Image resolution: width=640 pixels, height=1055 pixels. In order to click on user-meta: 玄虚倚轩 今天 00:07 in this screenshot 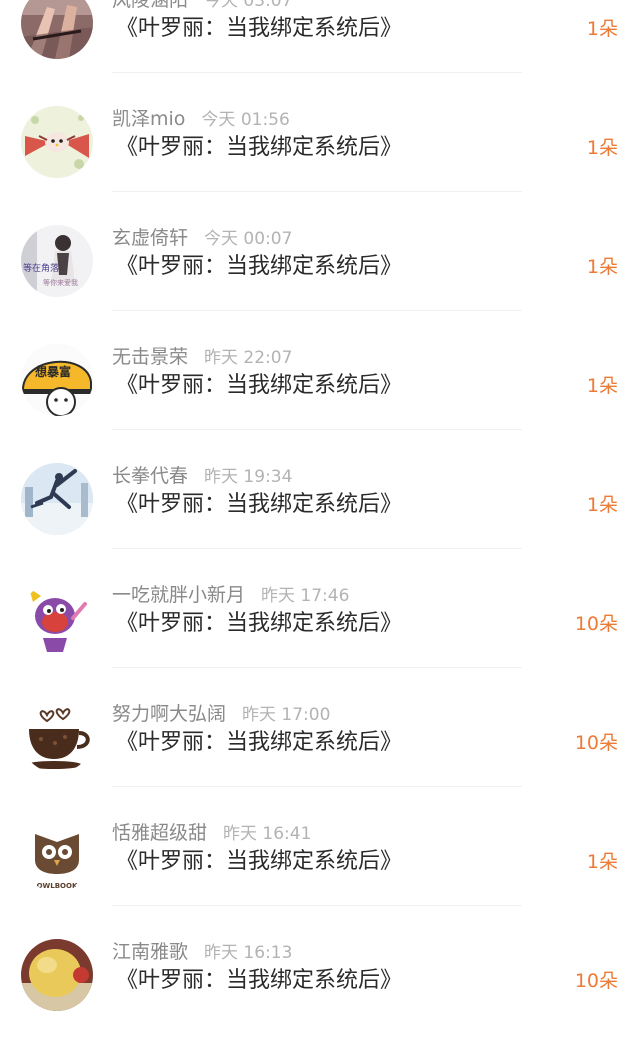, I will do `click(202, 238)`.